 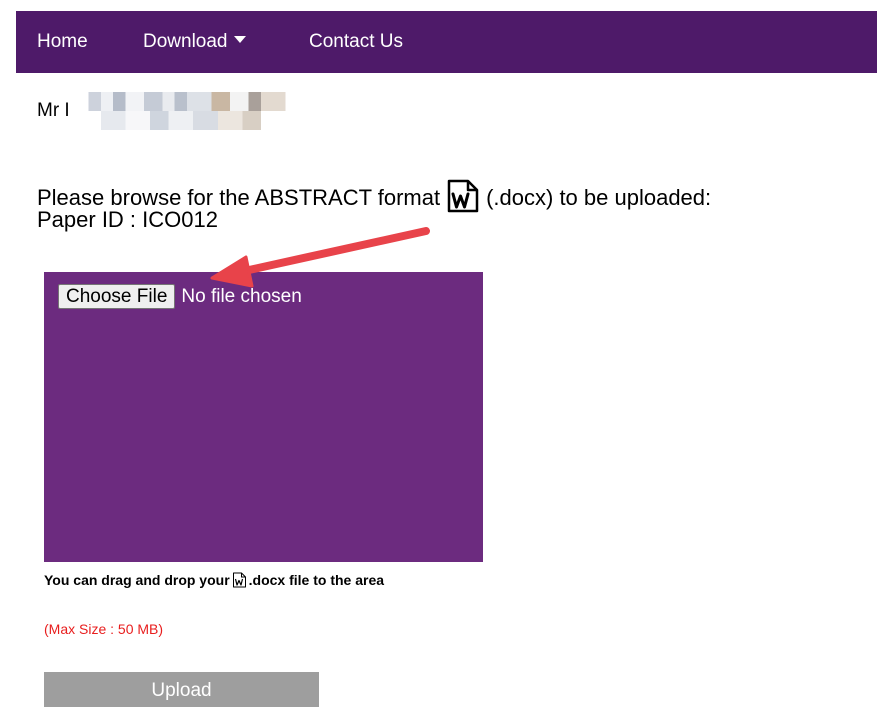 I want to click on file-input: Choose File No file chosen, so click(x=180, y=296).